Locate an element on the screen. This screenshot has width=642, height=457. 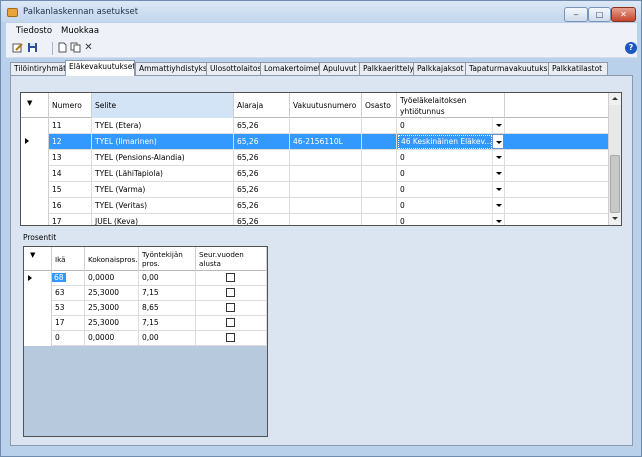
cell-ika: 63 is located at coordinates (68, 293).